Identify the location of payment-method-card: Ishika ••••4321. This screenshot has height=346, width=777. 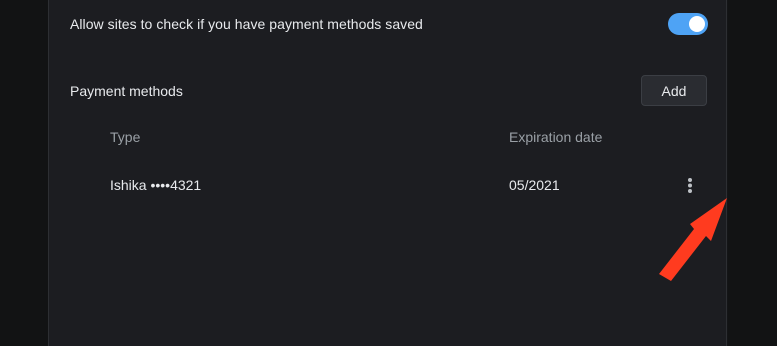
(156, 185).